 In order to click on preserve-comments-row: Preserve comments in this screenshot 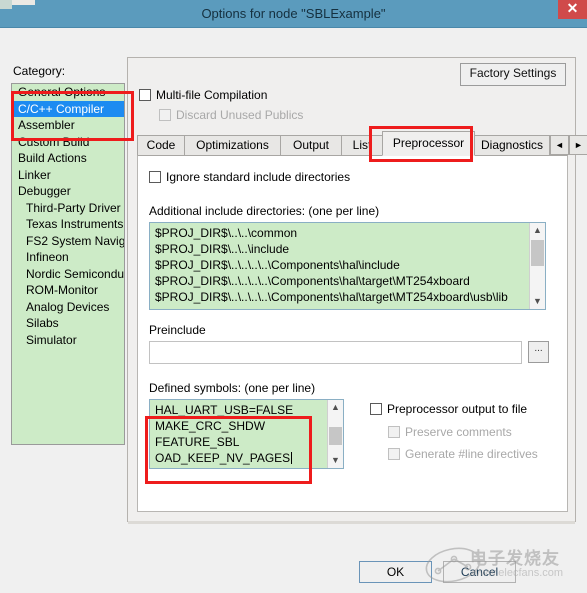, I will do `click(450, 432)`.